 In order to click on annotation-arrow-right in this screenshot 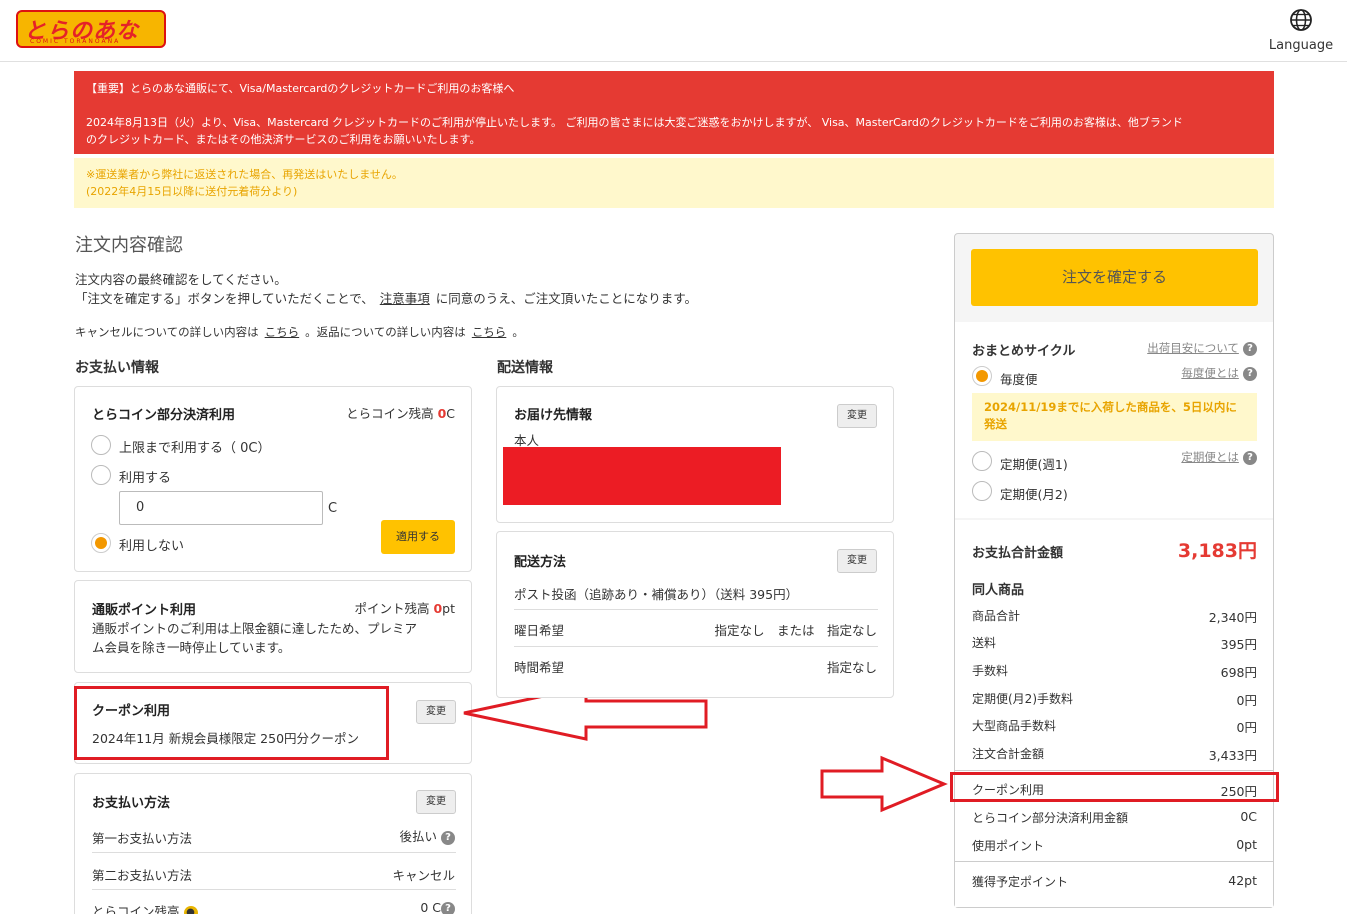, I will do `click(884, 784)`.